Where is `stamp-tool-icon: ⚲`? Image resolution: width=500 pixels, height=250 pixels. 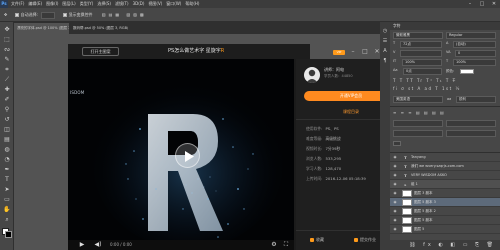 stamp-tool-icon: ⚲ is located at coordinates (7, 110).